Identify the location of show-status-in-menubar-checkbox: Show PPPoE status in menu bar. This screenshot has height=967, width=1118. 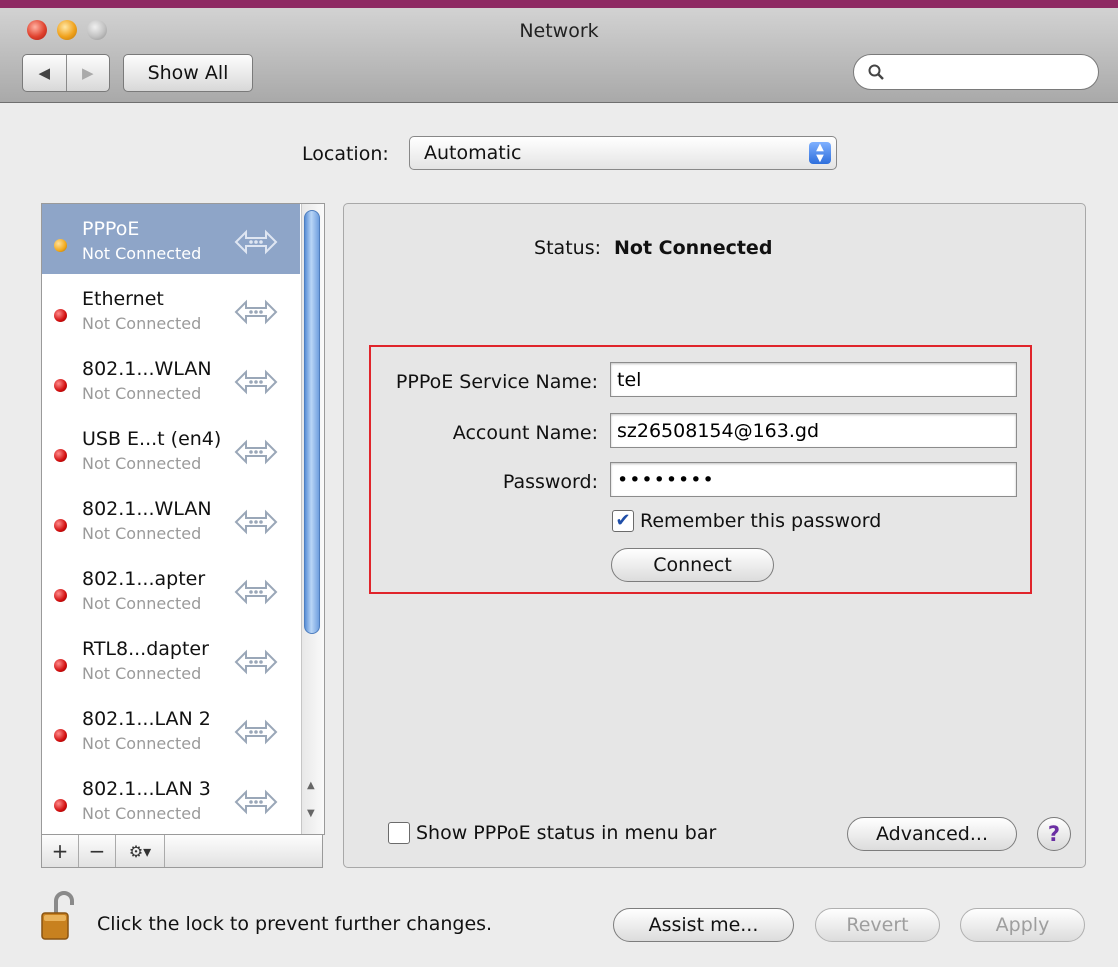
(552, 833).